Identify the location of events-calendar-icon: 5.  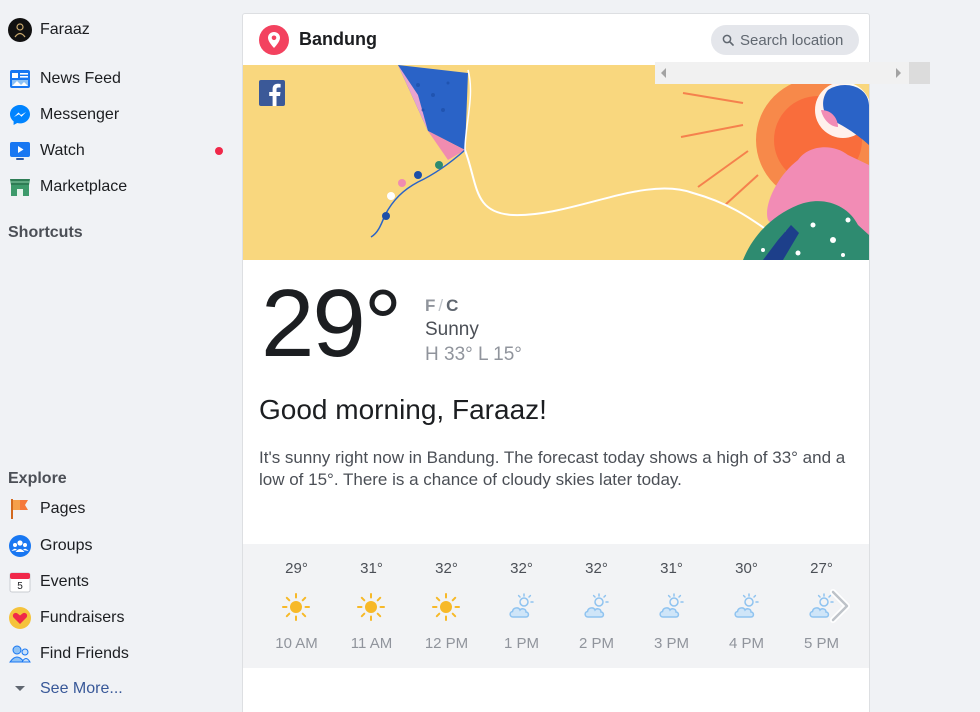
(20, 582).